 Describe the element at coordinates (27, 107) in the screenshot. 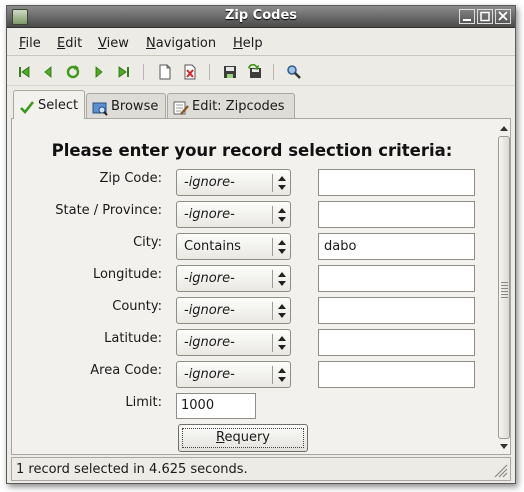

I see `checkmark-icon` at that location.